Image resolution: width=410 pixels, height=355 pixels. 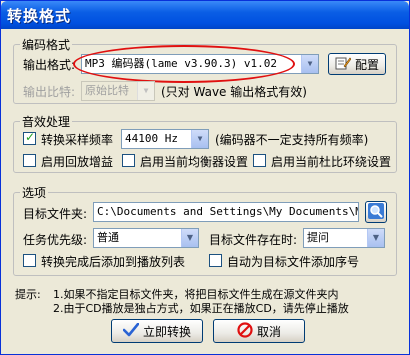 I want to click on bitrate-label: 输出比特:, so click(x=49, y=92).